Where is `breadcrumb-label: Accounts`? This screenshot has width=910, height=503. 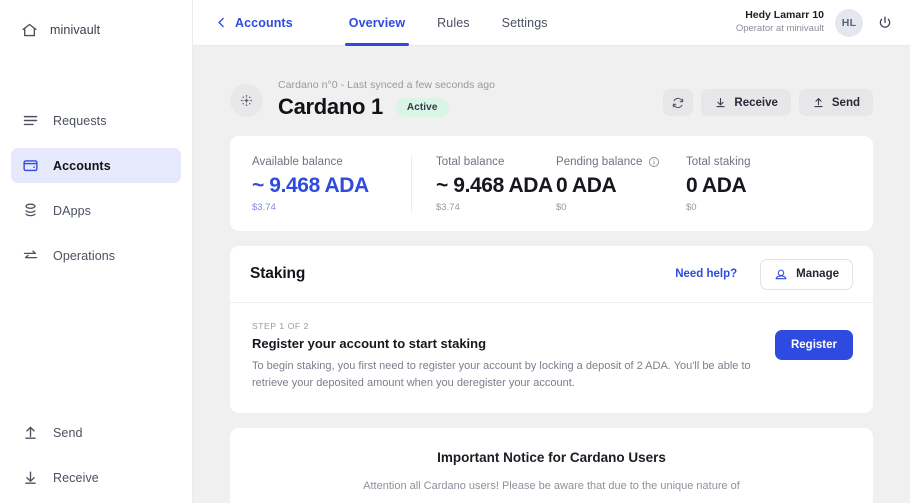
breadcrumb-label: Accounts is located at coordinates (264, 22).